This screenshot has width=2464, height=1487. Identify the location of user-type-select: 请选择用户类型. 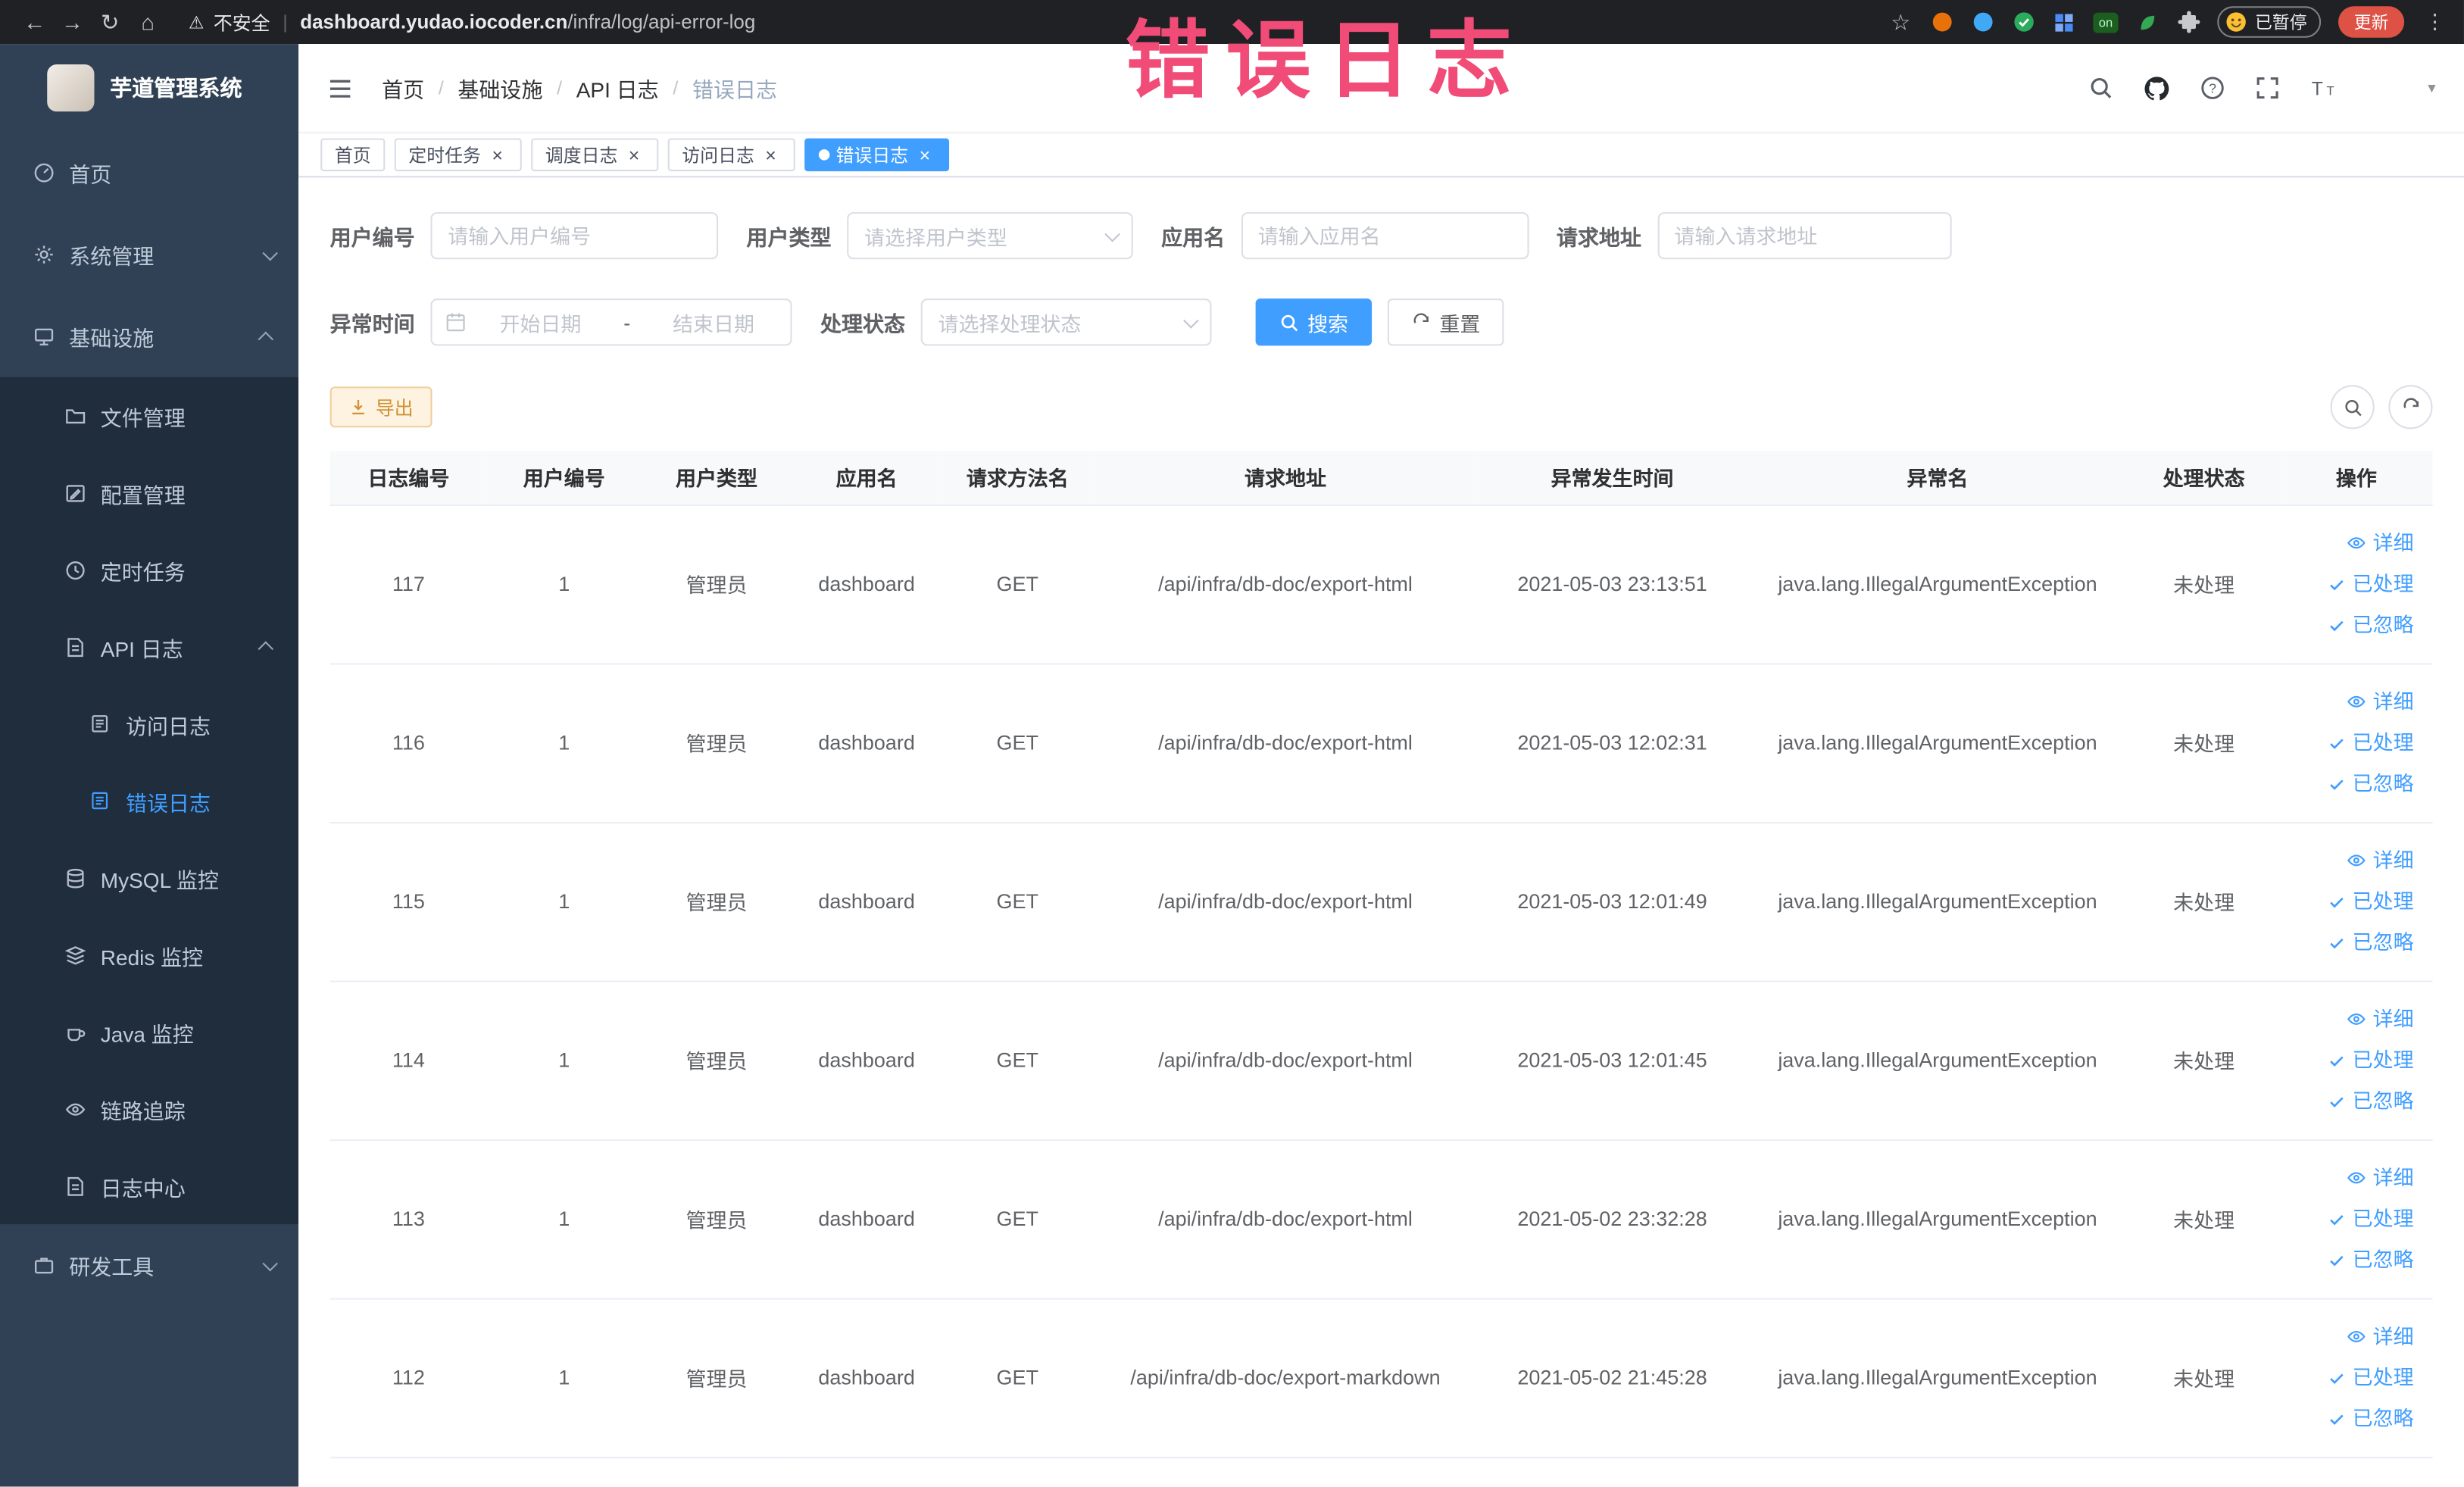
(990, 236).